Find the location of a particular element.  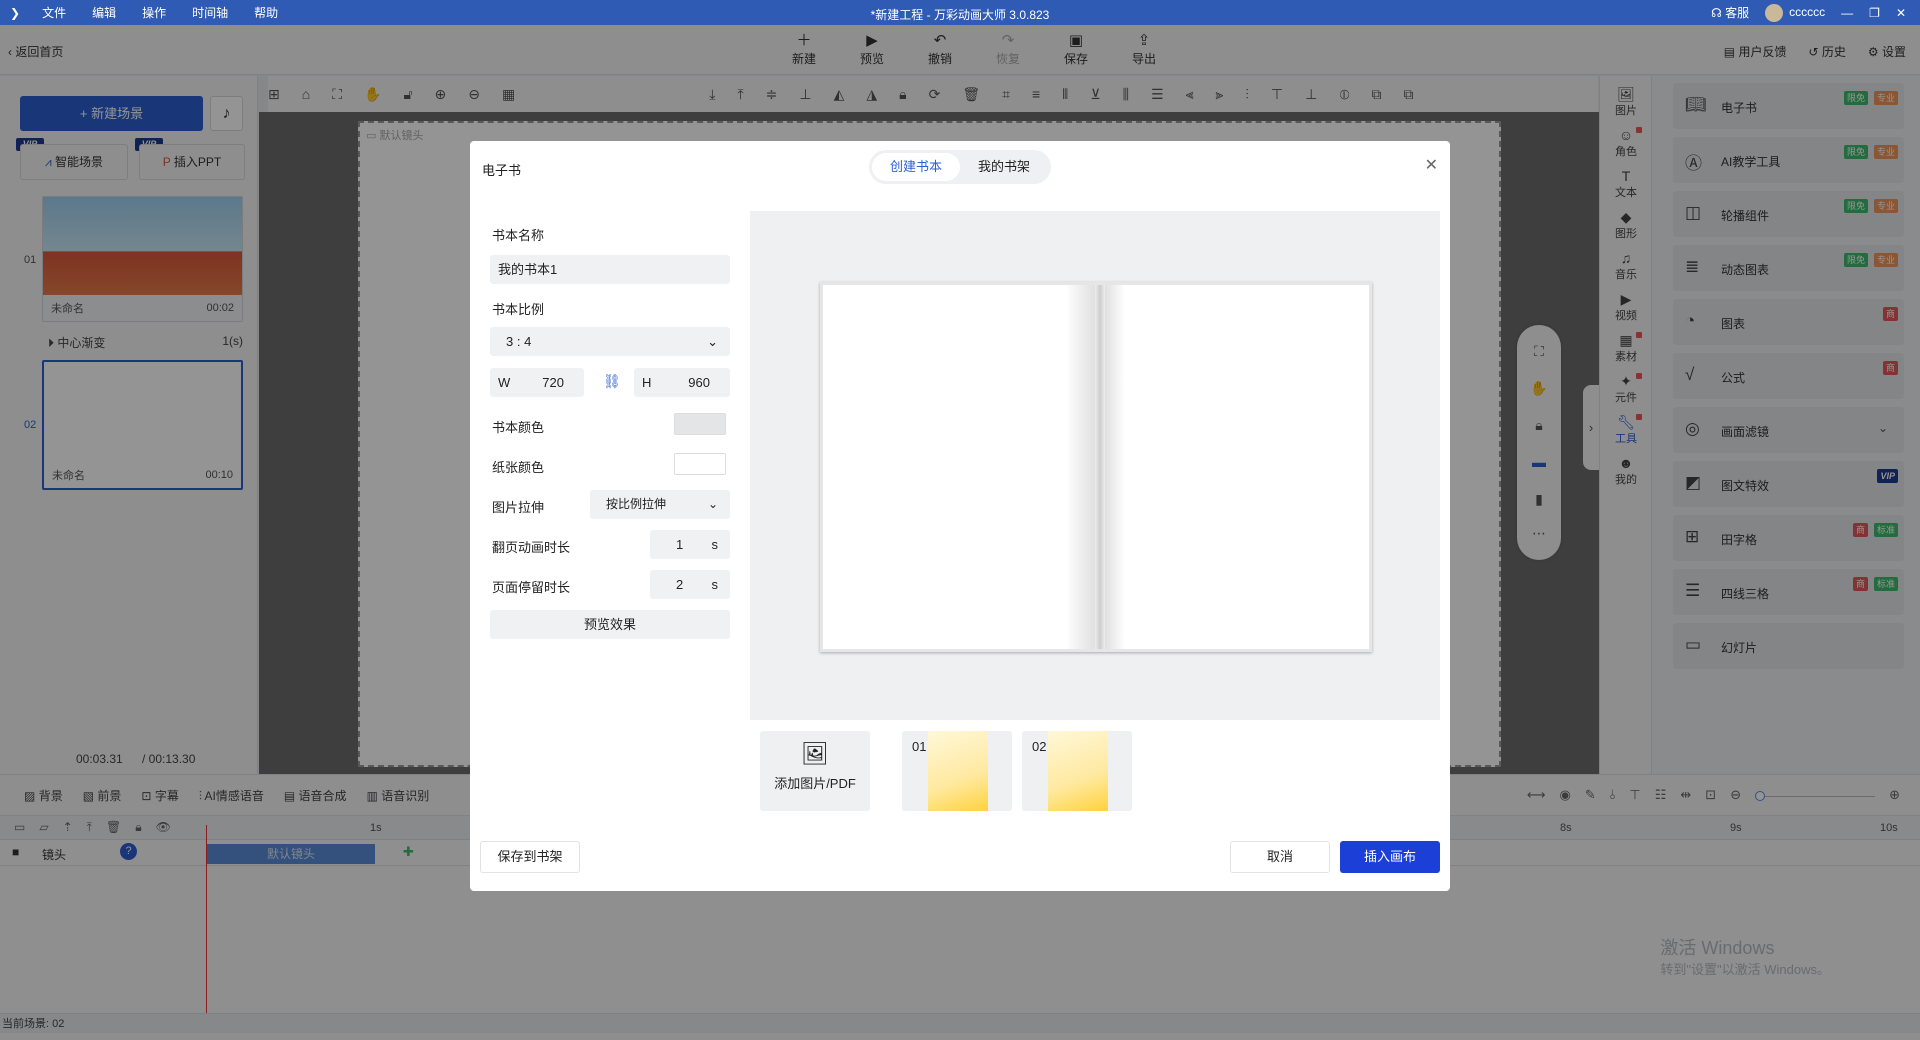

open-book is located at coordinates (1096, 467).